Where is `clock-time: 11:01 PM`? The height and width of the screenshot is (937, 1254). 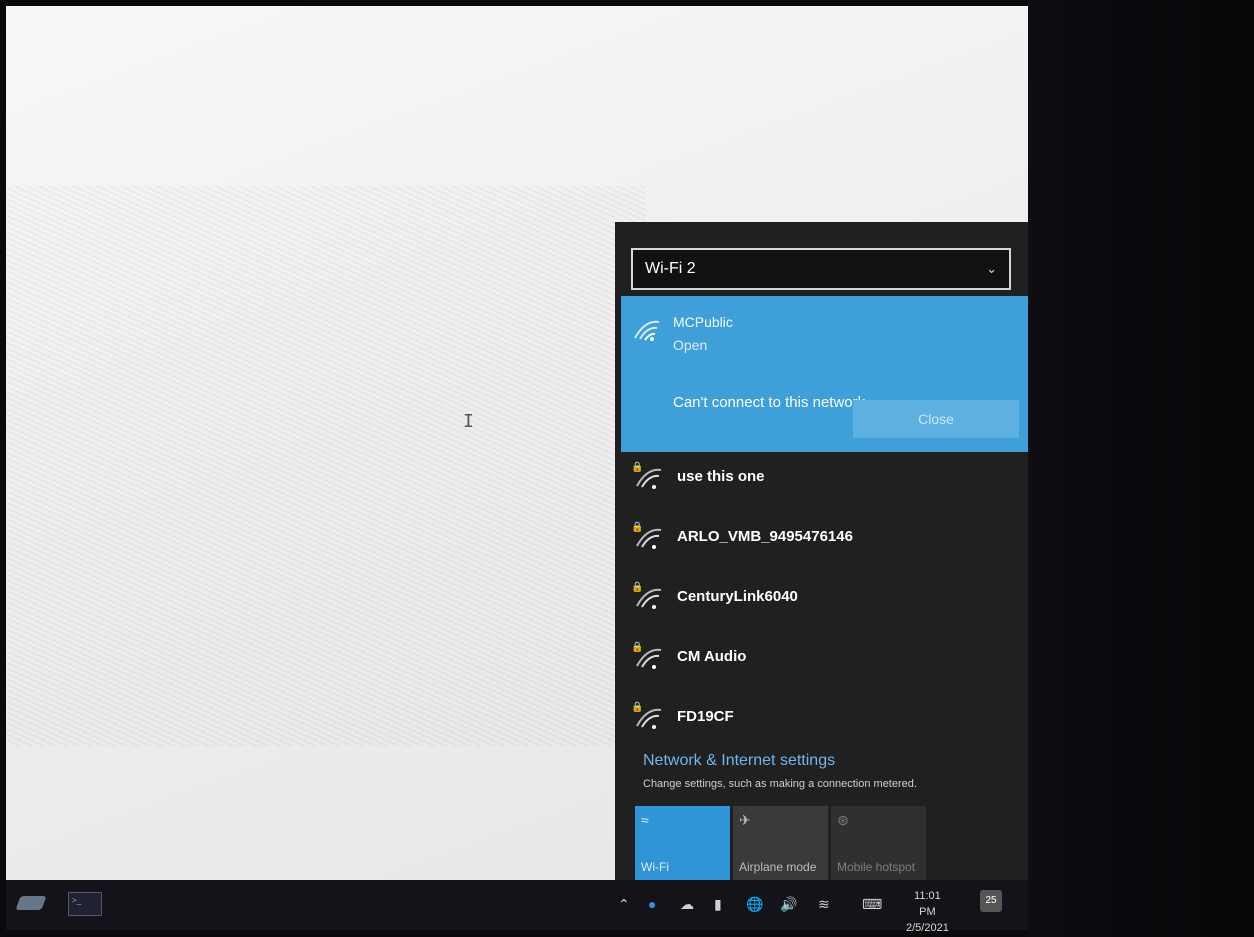 clock-time: 11:01 PM is located at coordinates (927, 904).